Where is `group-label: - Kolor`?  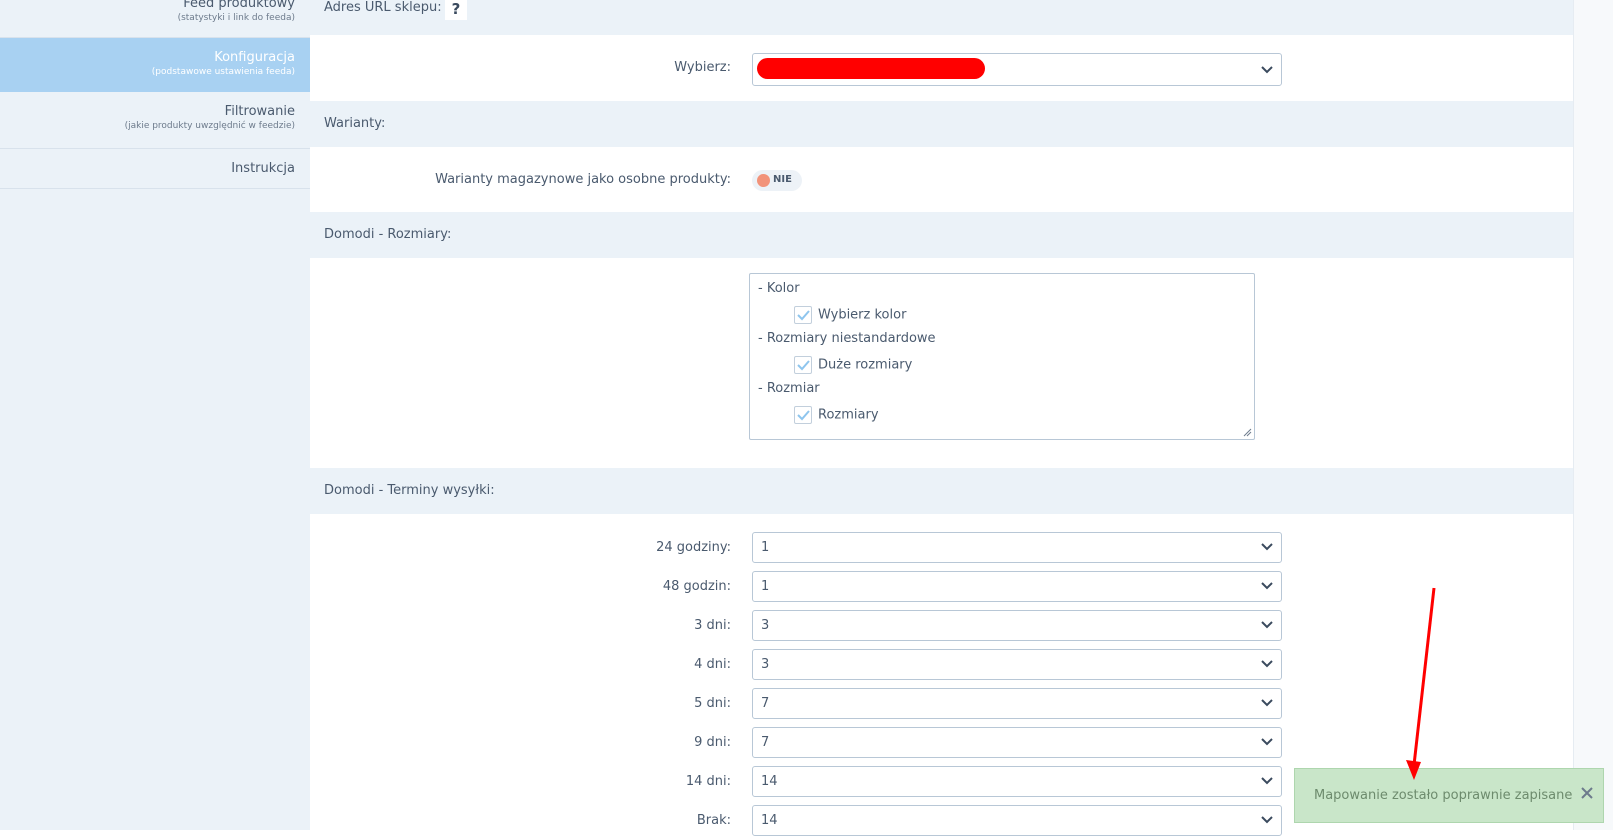
group-label: - Kolor is located at coordinates (779, 288).